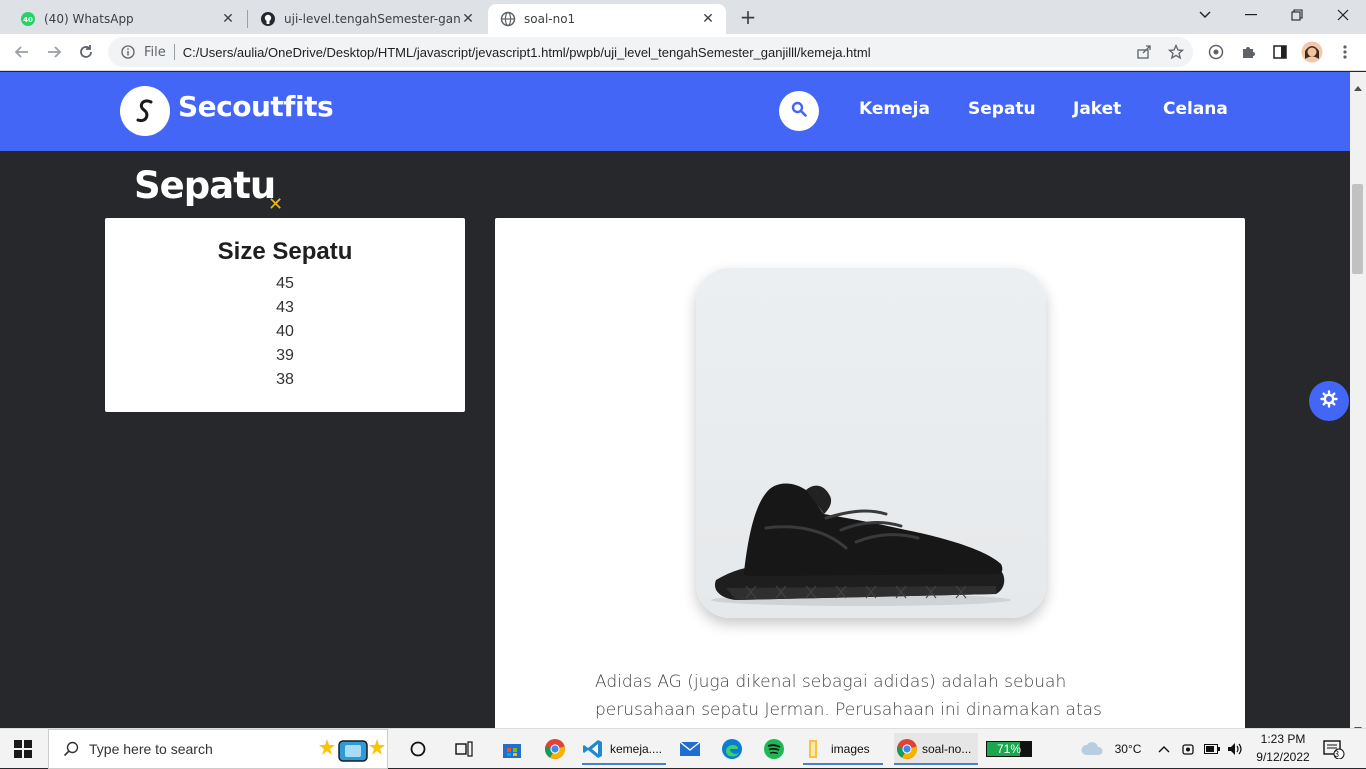 The height and width of the screenshot is (769, 1366). What do you see at coordinates (1235, 749) in the screenshot?
I see `volume-icon` at bounding box center [1235, 749].